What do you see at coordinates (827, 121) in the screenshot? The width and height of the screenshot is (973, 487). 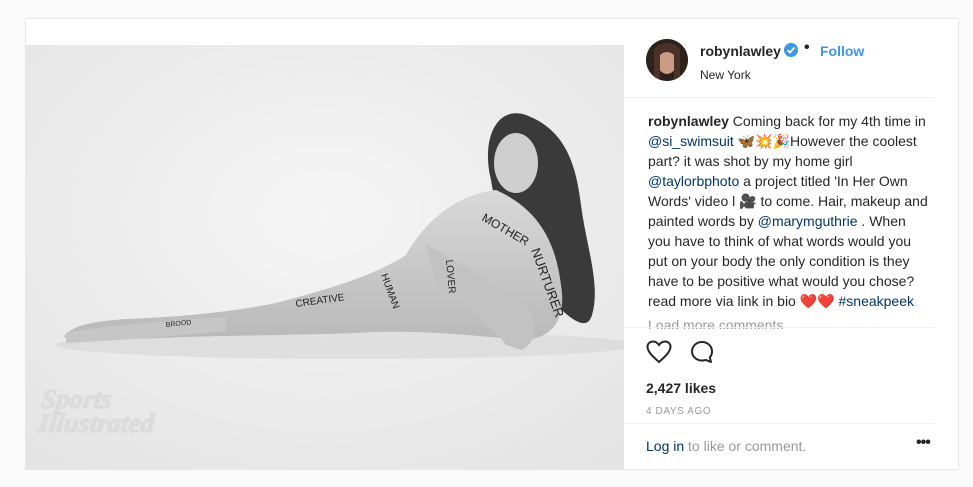 I see `caption-text-1: Coming back for my 4th time in` at bounding box center [827, 121].